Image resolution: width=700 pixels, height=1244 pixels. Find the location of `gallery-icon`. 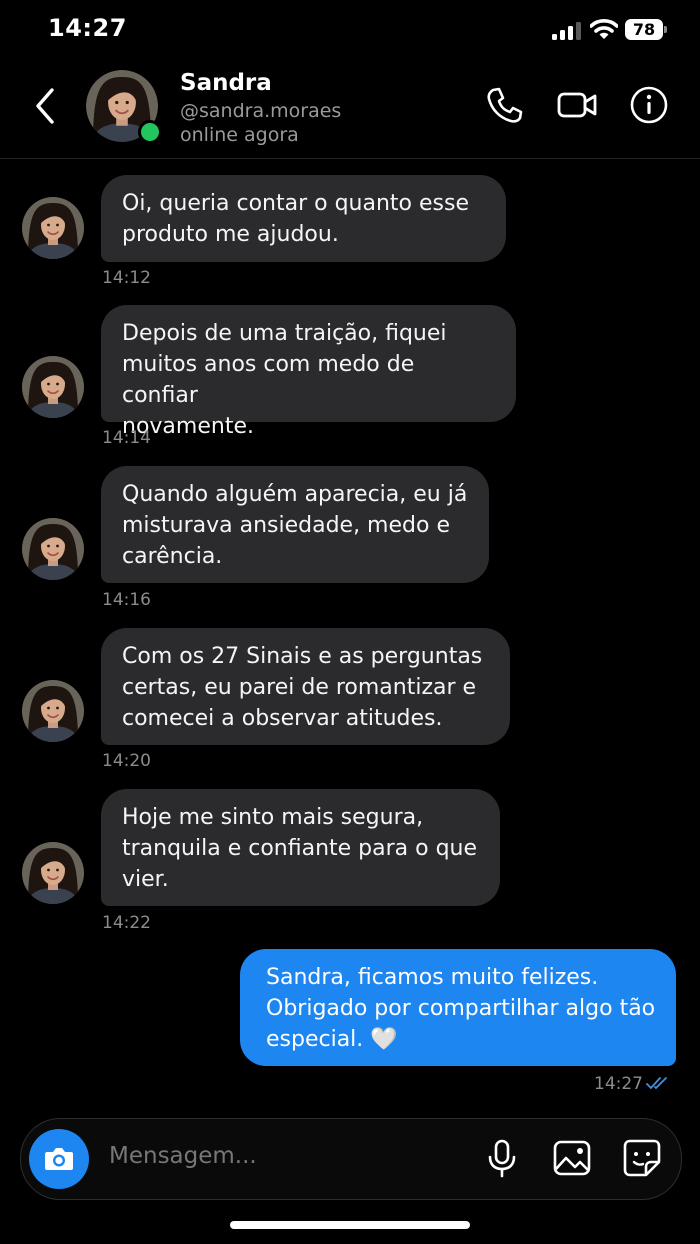

gallery-icon is located at coordinates (572, 1158).